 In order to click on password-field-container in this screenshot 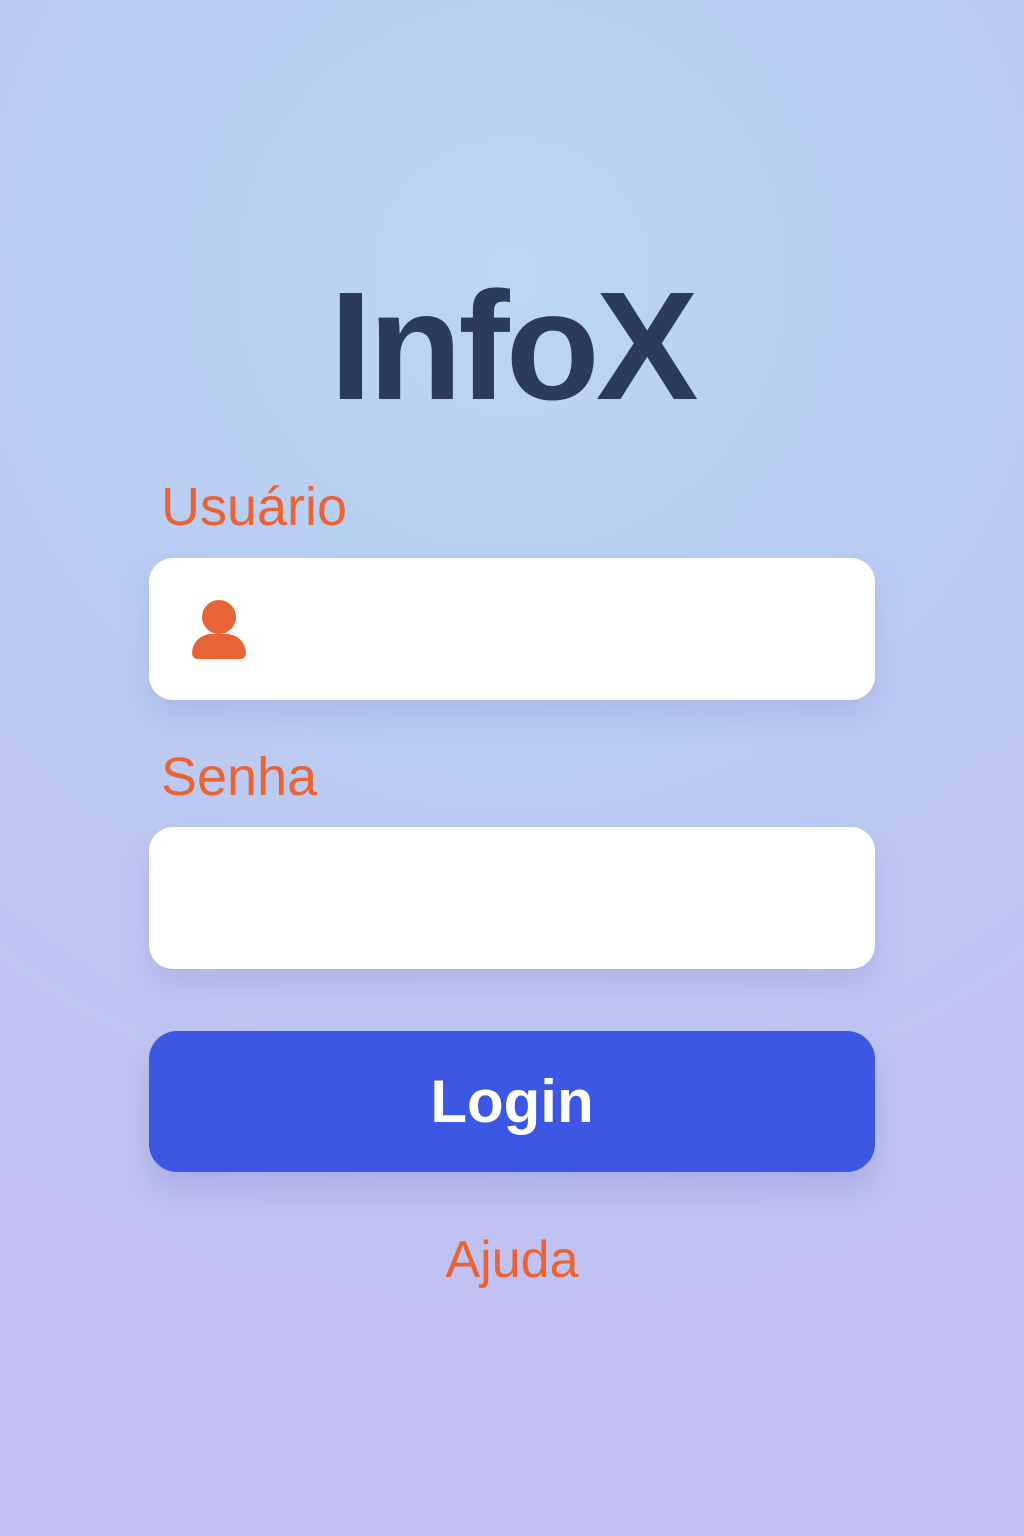, I will do `click(512, 898)`.